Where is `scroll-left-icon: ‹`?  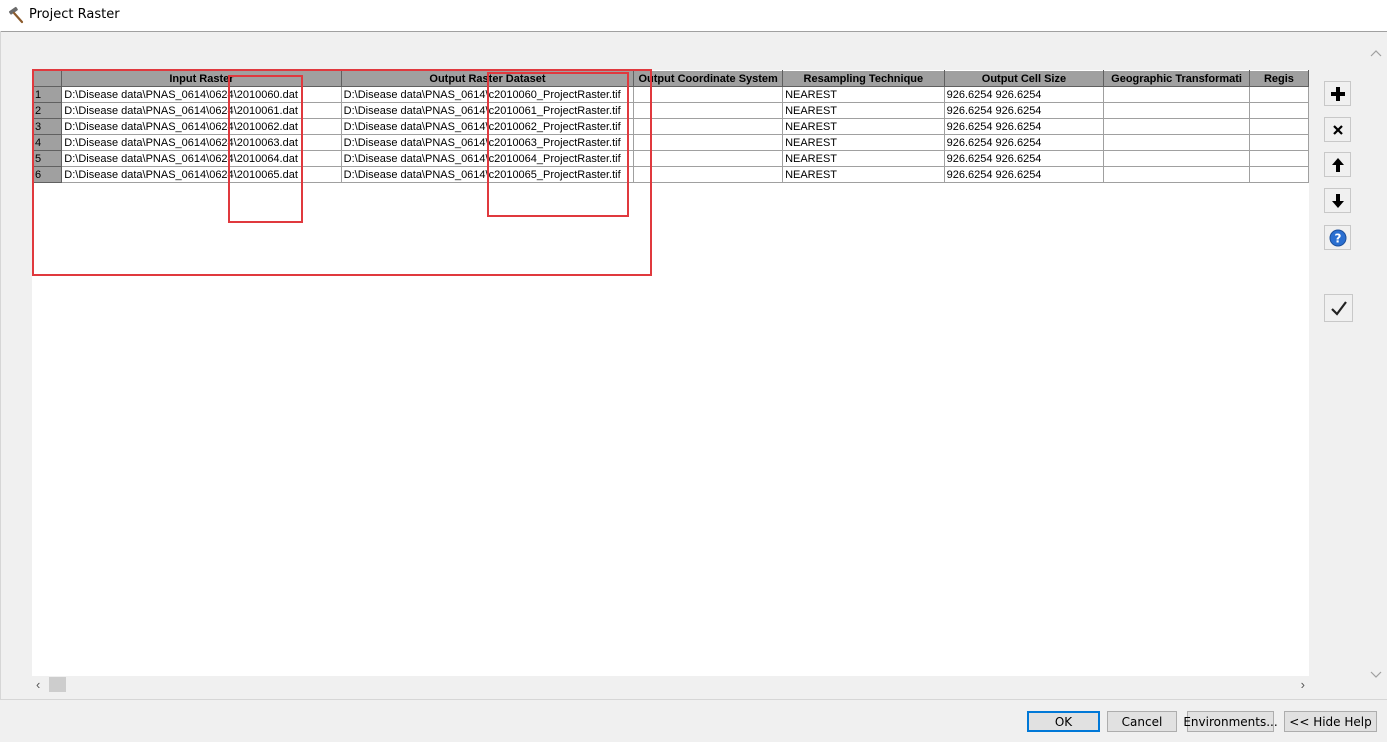 scroll-left-icon: ‹ is located at coordinates (38, 684).